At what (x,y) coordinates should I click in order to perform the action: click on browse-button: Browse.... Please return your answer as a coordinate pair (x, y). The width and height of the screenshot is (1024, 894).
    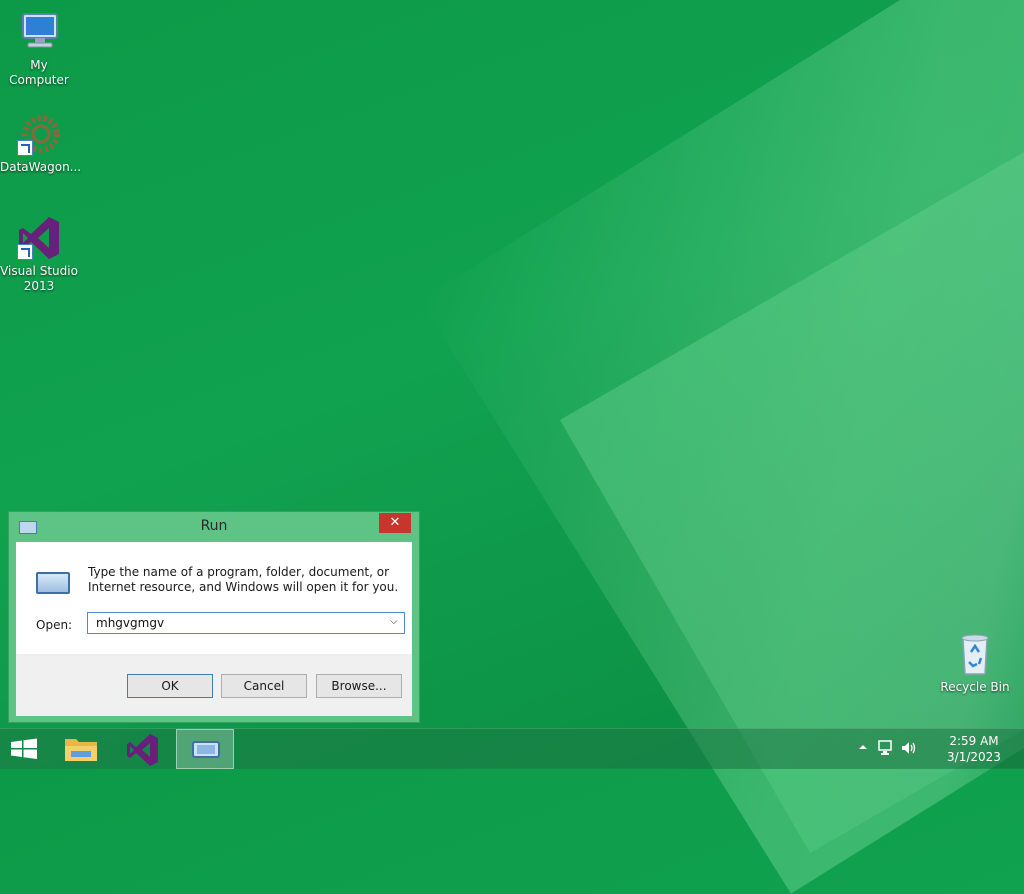
    Looking at the image, I should click on (359, 686).